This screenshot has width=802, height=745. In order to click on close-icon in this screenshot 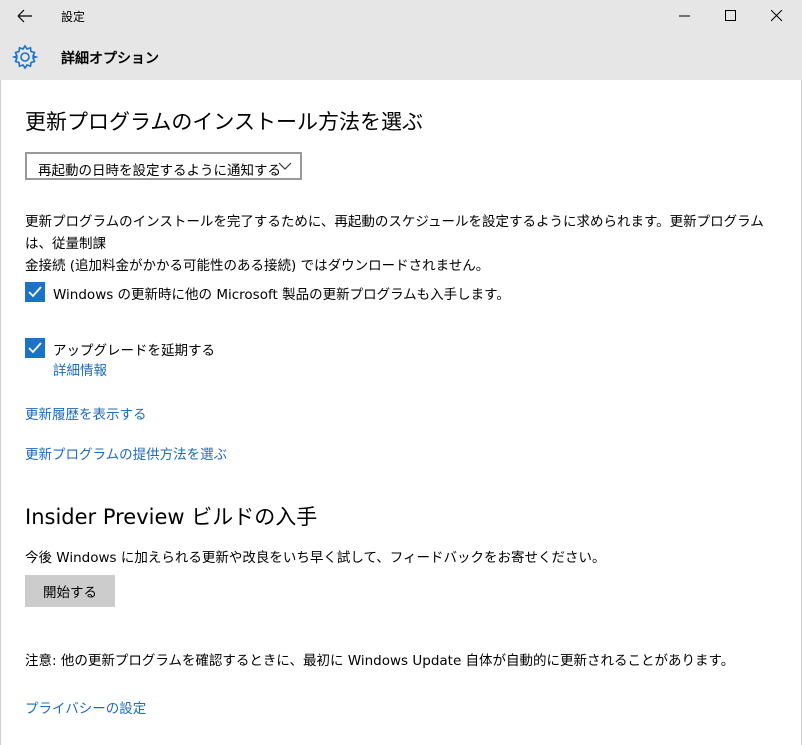, I will do `click(777, 16)`.